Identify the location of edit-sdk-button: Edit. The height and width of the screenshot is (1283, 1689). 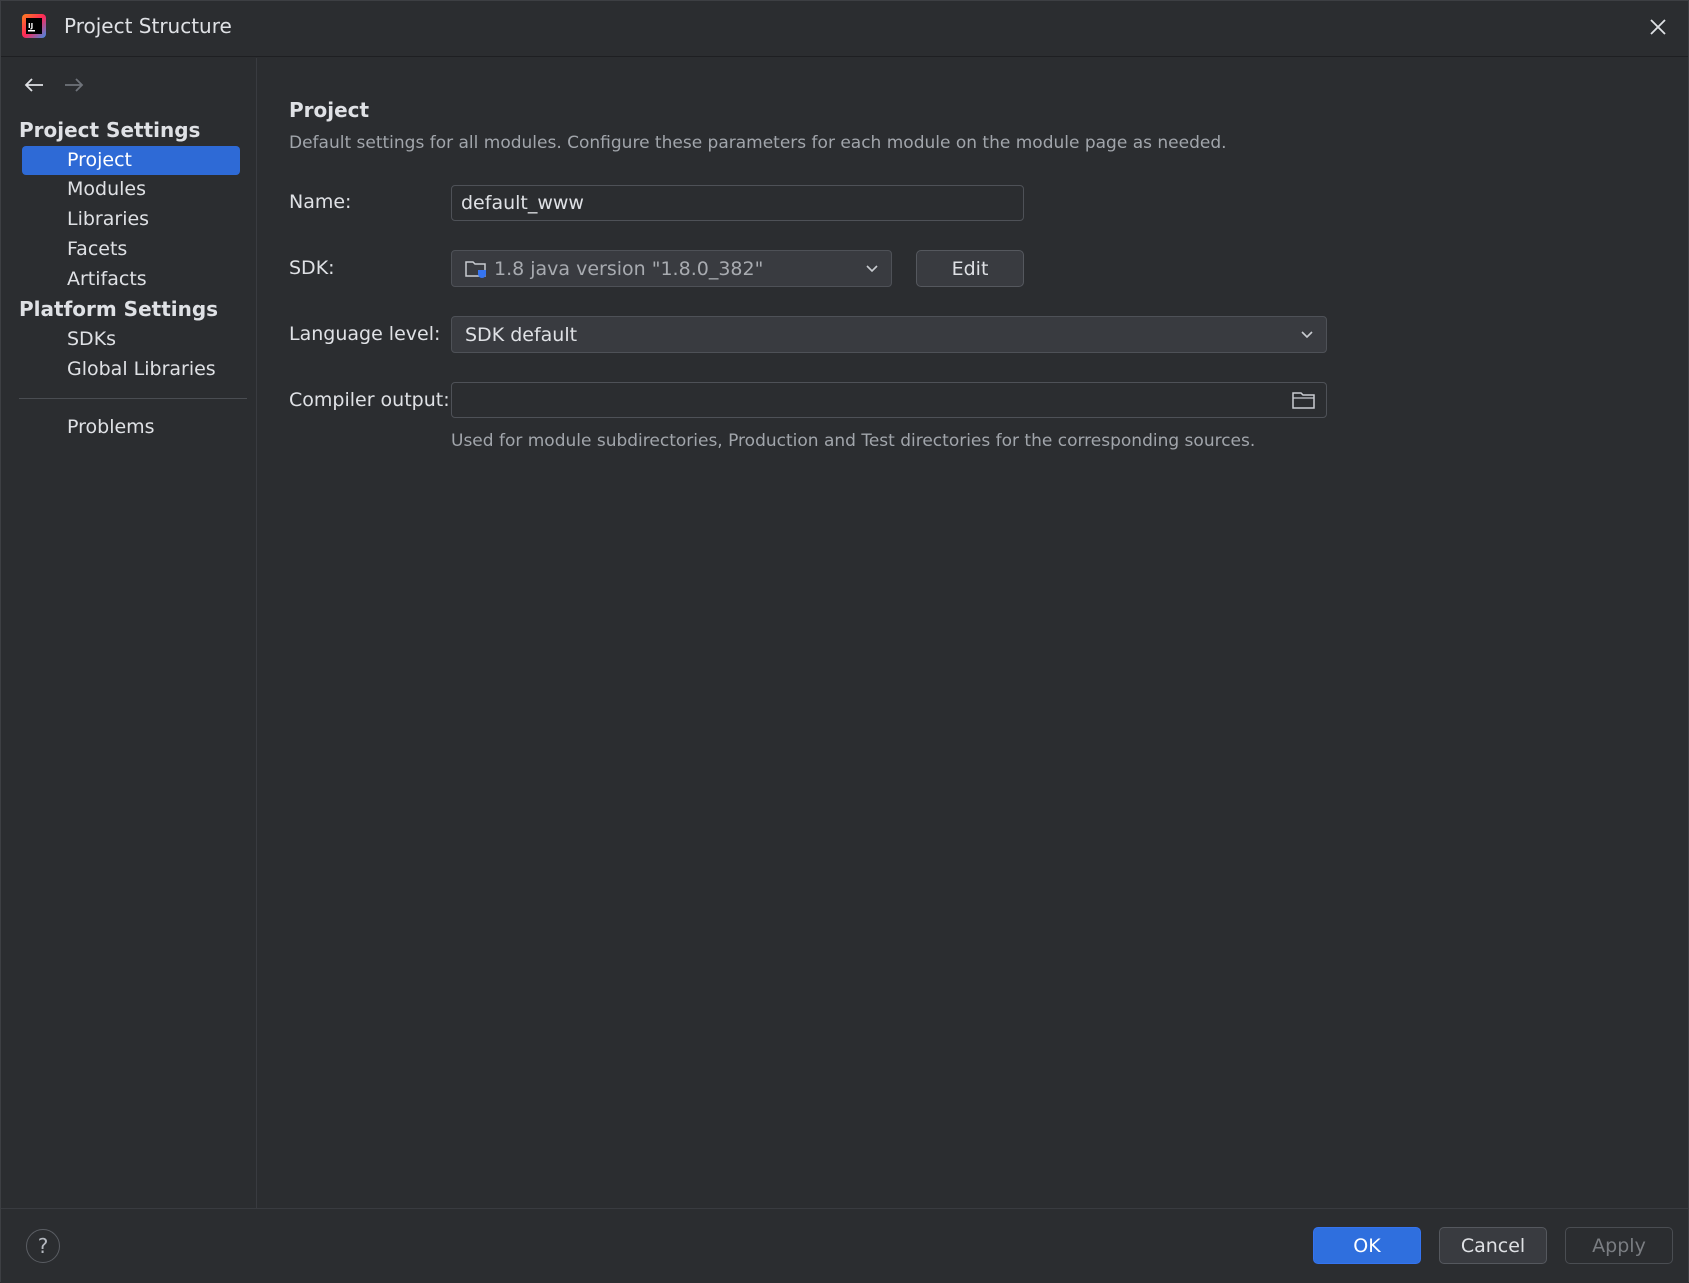
(970, 268).